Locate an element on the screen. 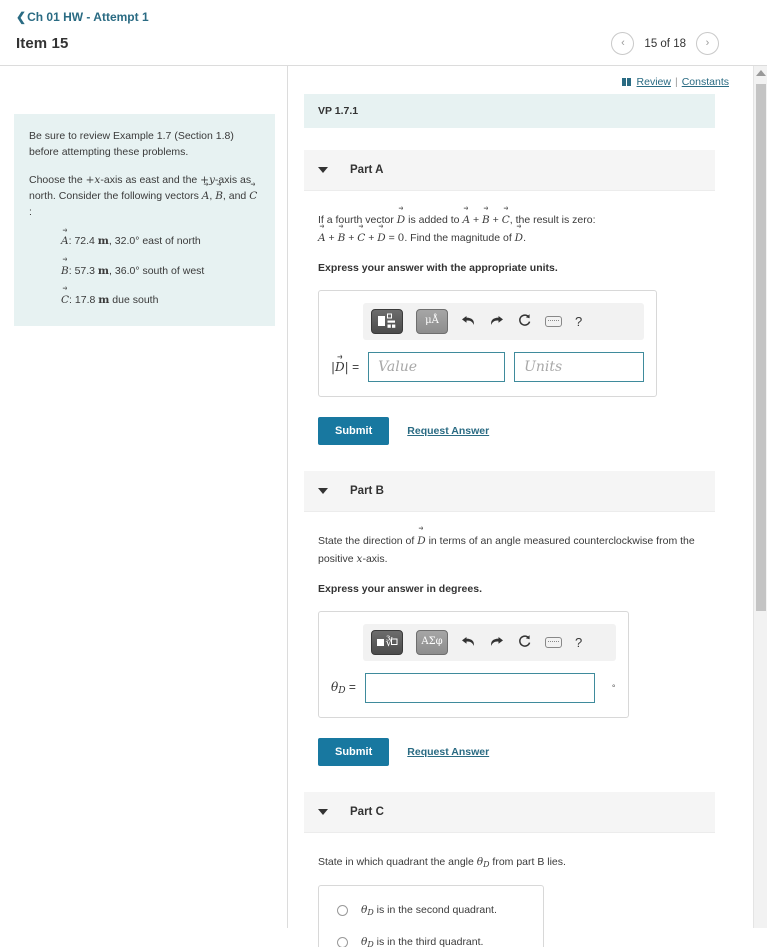 The image size is (767, 947). part-header-b: Part B is located at coordinates (509, 491).